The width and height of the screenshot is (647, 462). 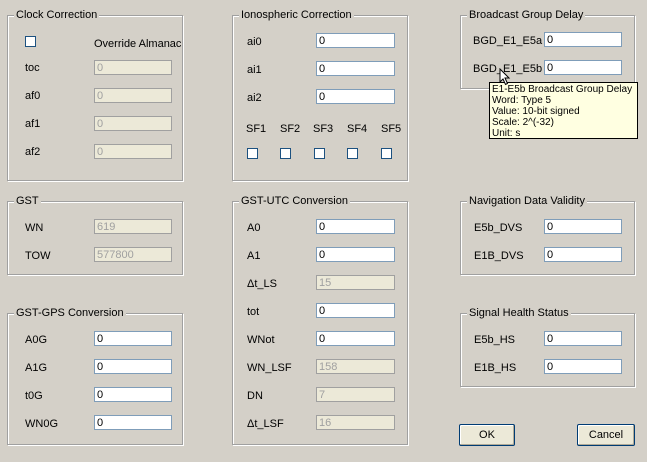 What do you see at coordinates (254, 256) in the screenshot?
I see `a1-label: A1` at bounding box center [254, 256].